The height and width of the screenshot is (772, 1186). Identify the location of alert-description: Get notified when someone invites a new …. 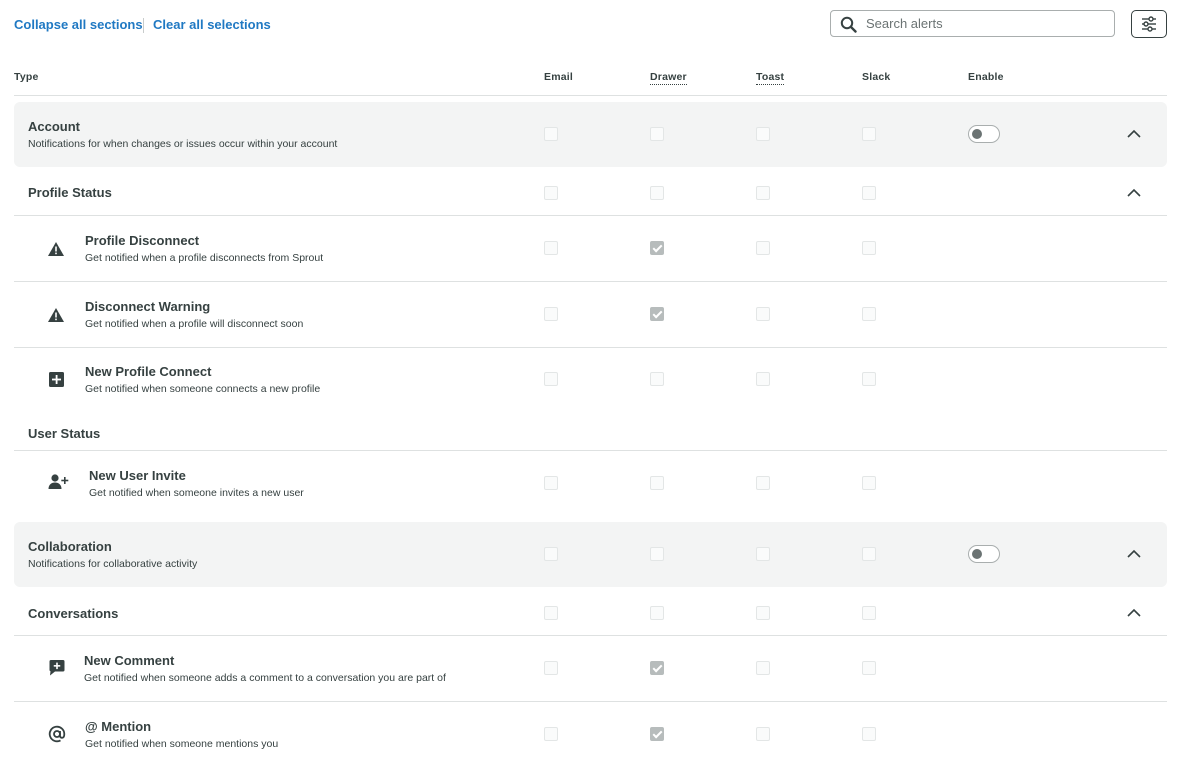
(196, 493).